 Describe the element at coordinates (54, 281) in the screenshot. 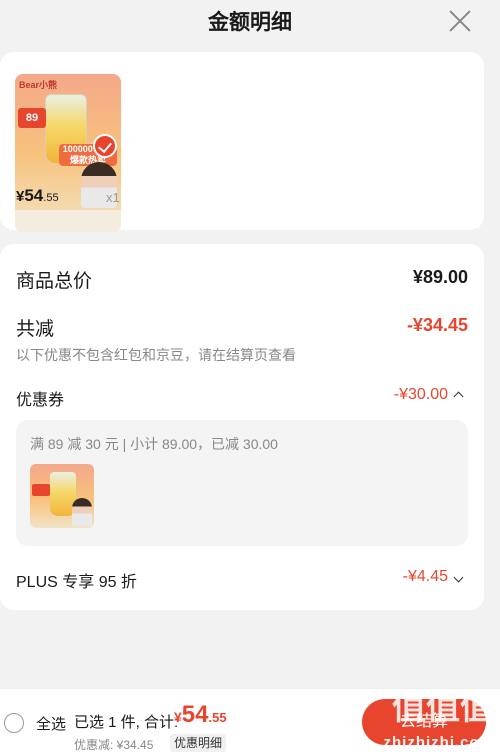

I see `total-label: 商品总价` at that location.